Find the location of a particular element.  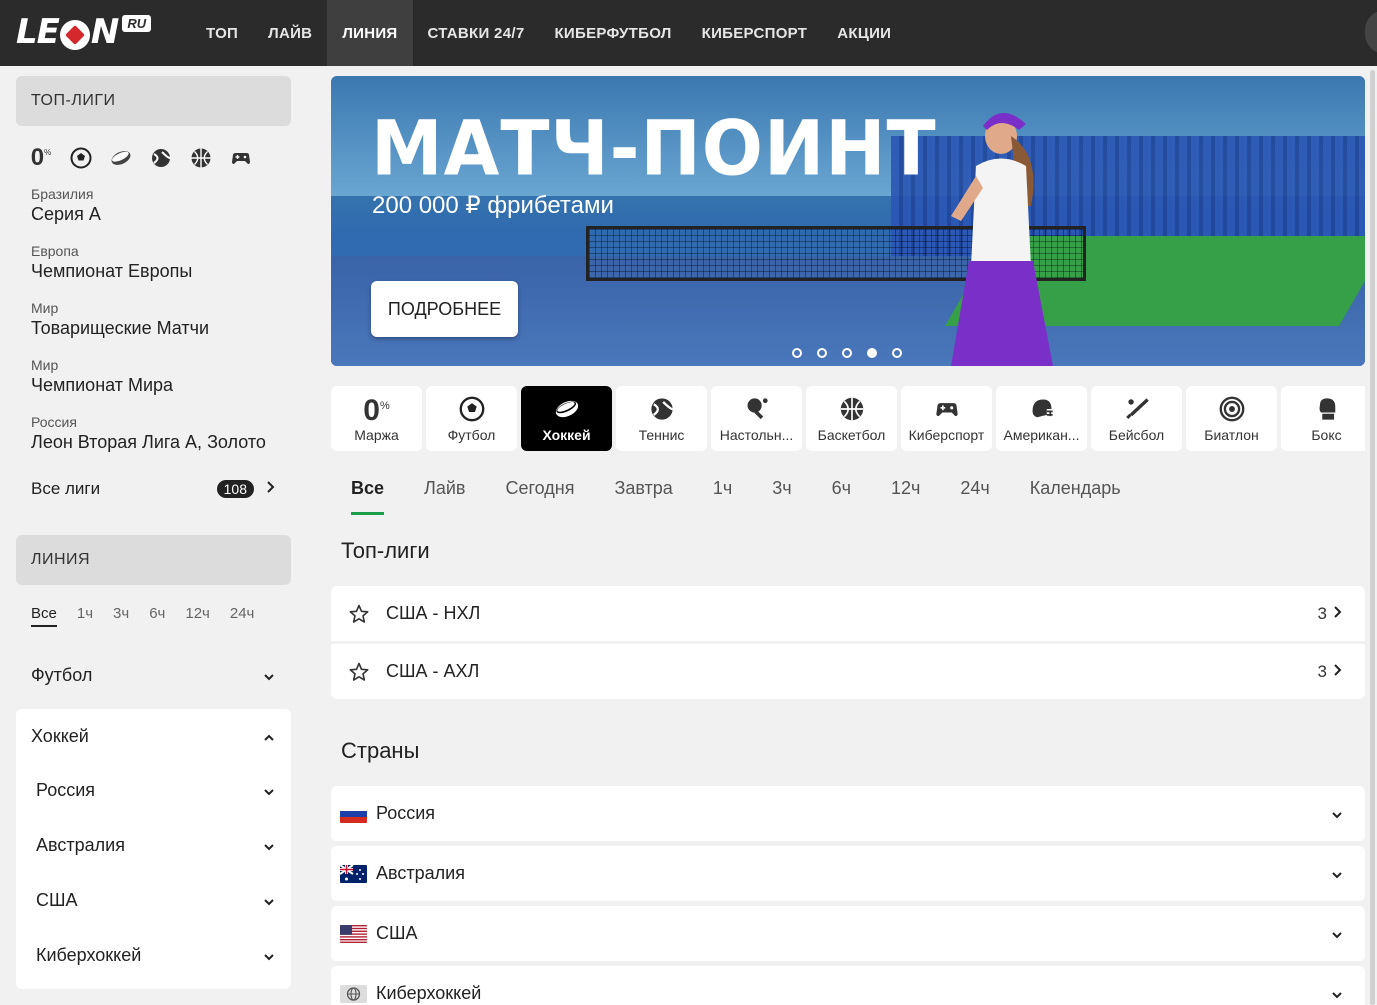

nav-promotions: АКЦИИ is located at coordinates (864, 33).